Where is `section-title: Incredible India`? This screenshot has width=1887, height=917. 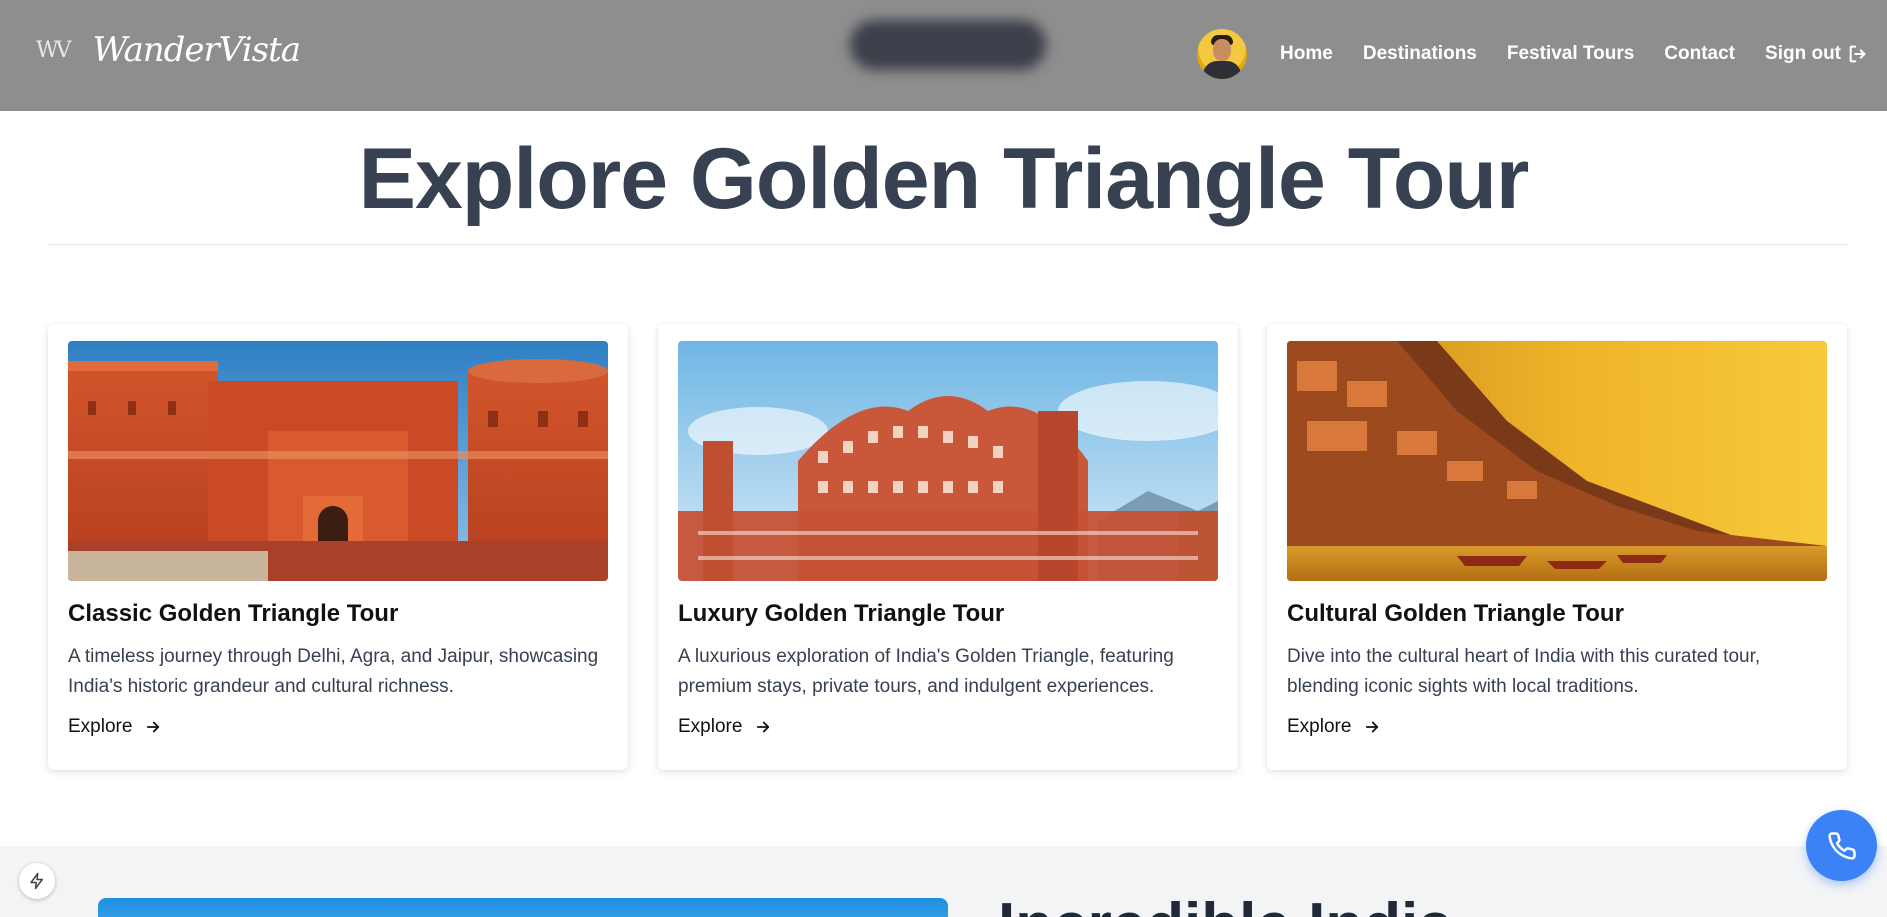 section-title: Incredible India is located at coordinates (1225, 903).